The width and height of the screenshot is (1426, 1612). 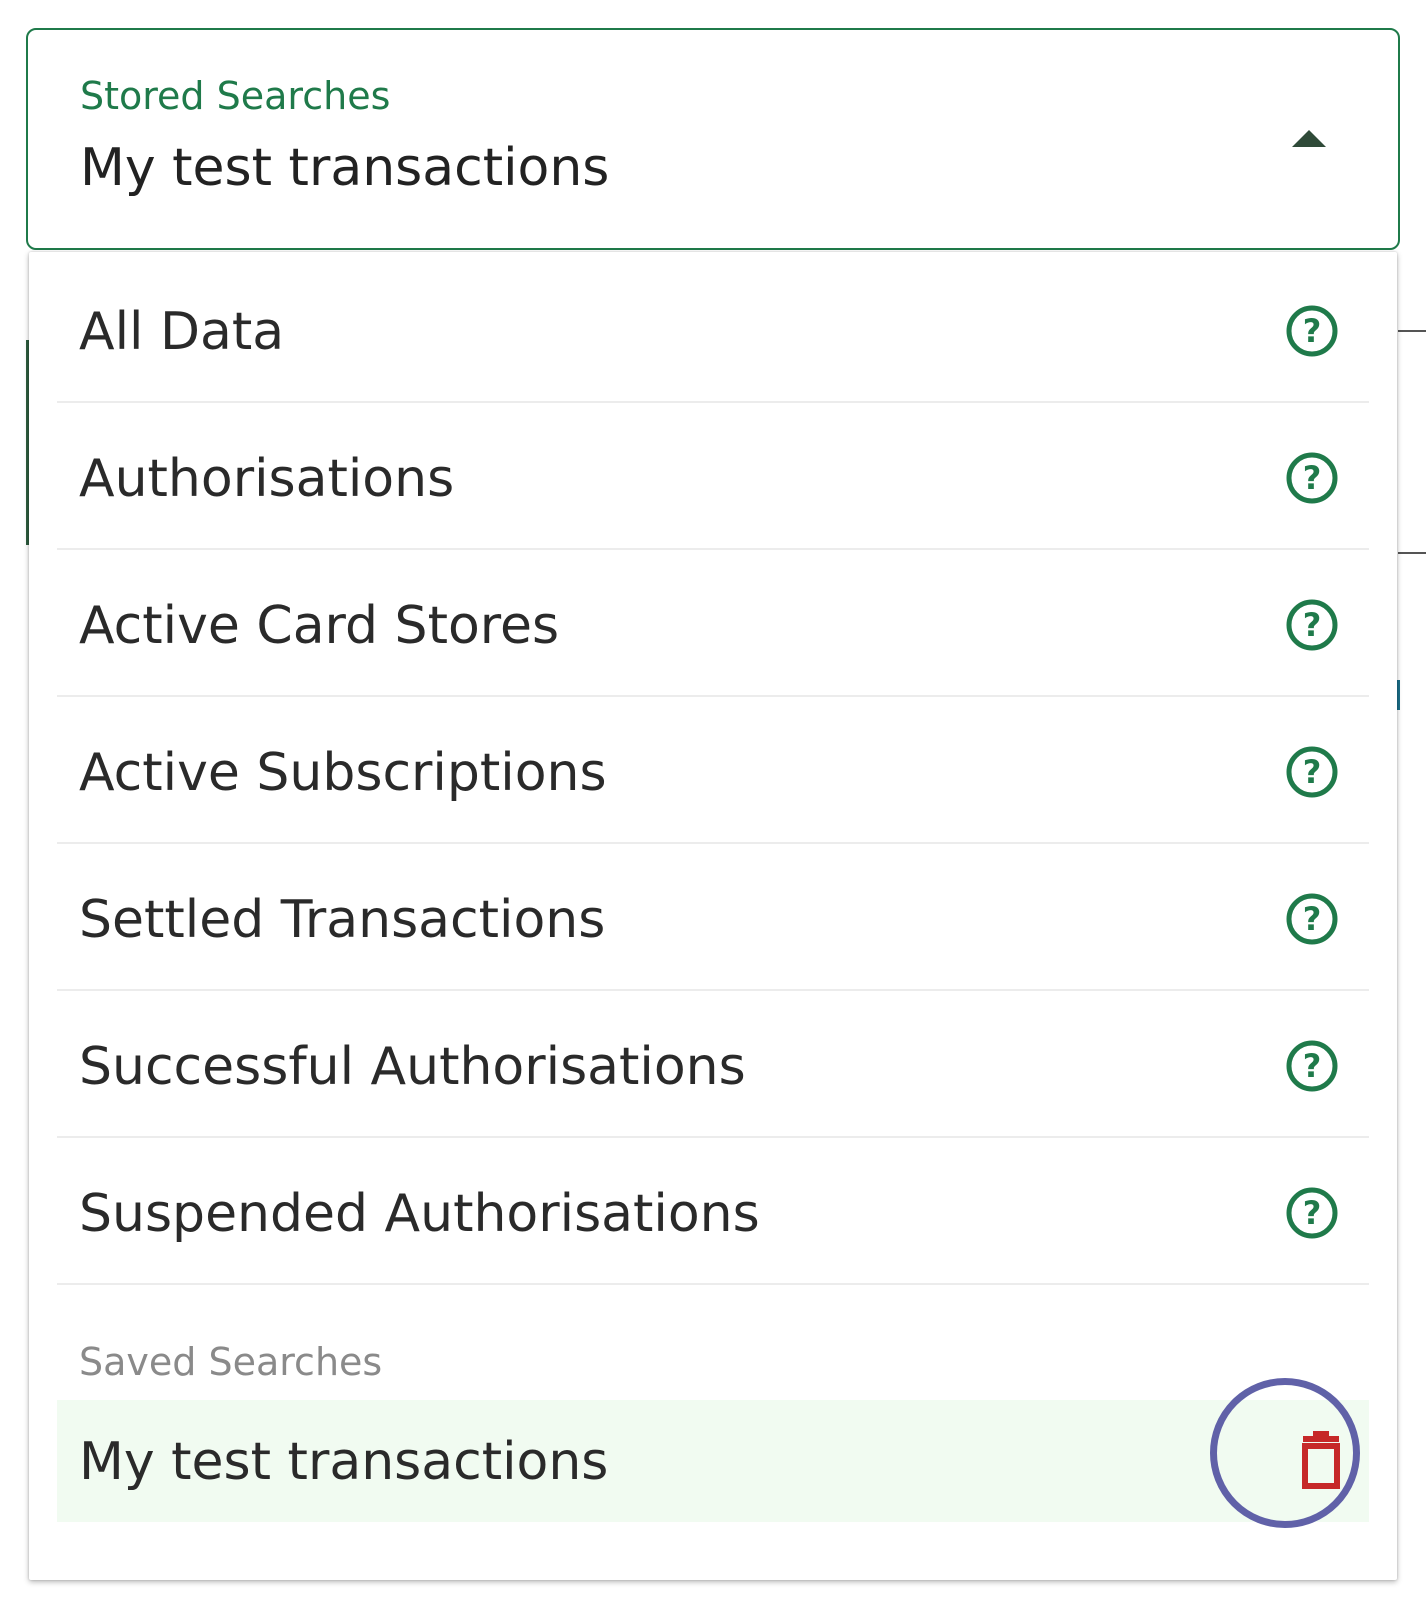 I want to click on menu-option-active-card-stores: Active Card Stores ?, so click(x=713, y=621).